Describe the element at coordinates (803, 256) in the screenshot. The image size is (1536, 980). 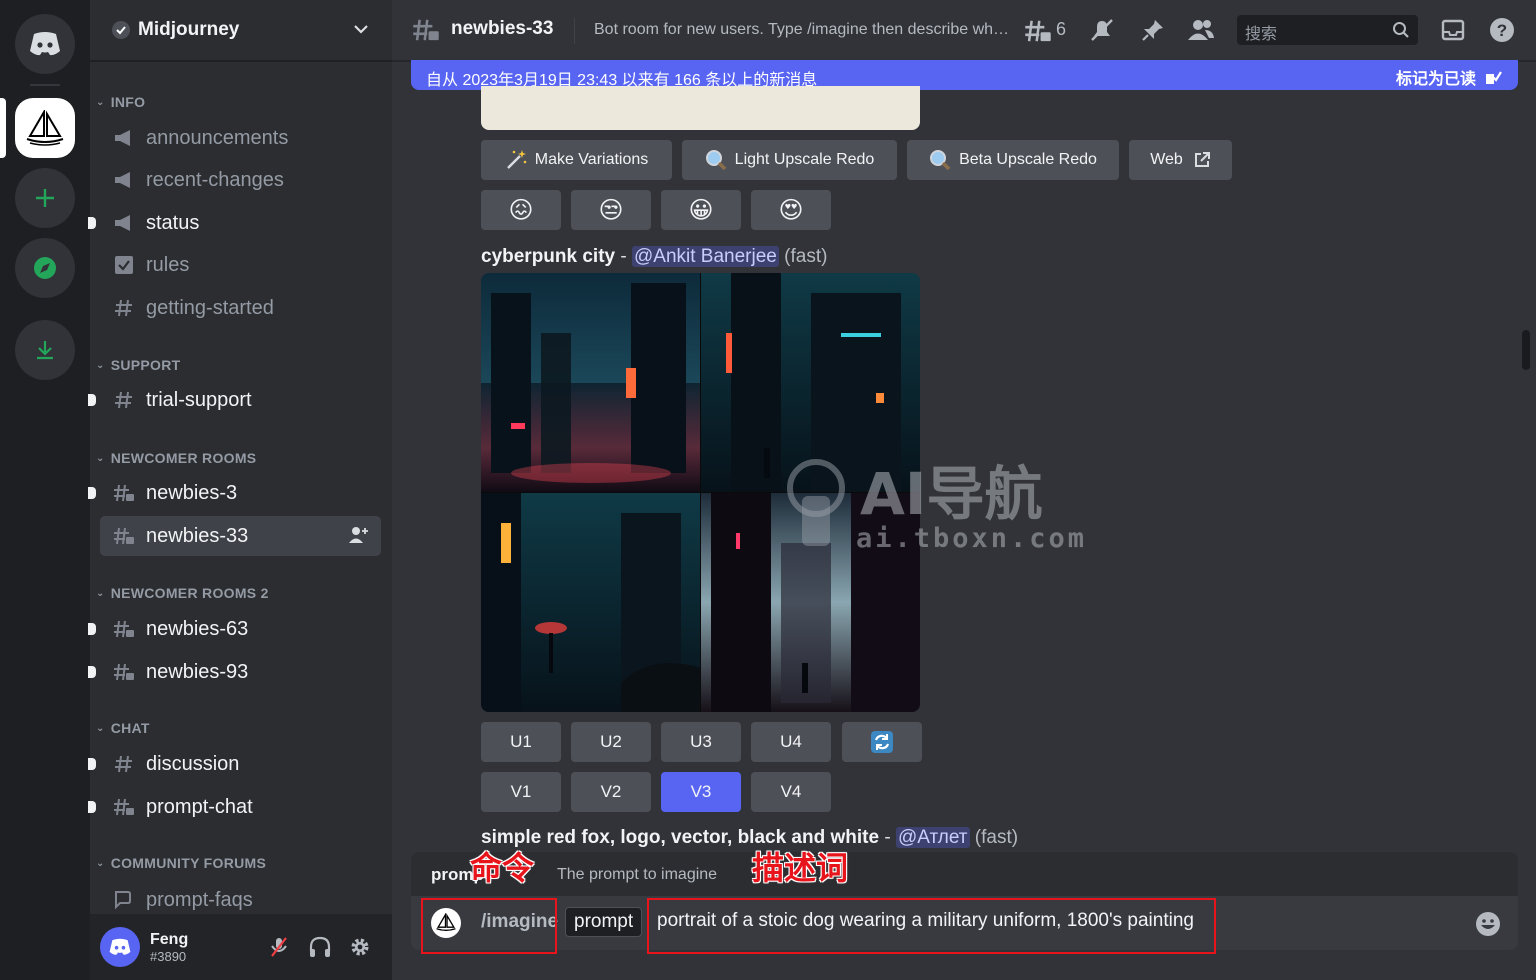
I see `message-mode: (fast)` at that location.